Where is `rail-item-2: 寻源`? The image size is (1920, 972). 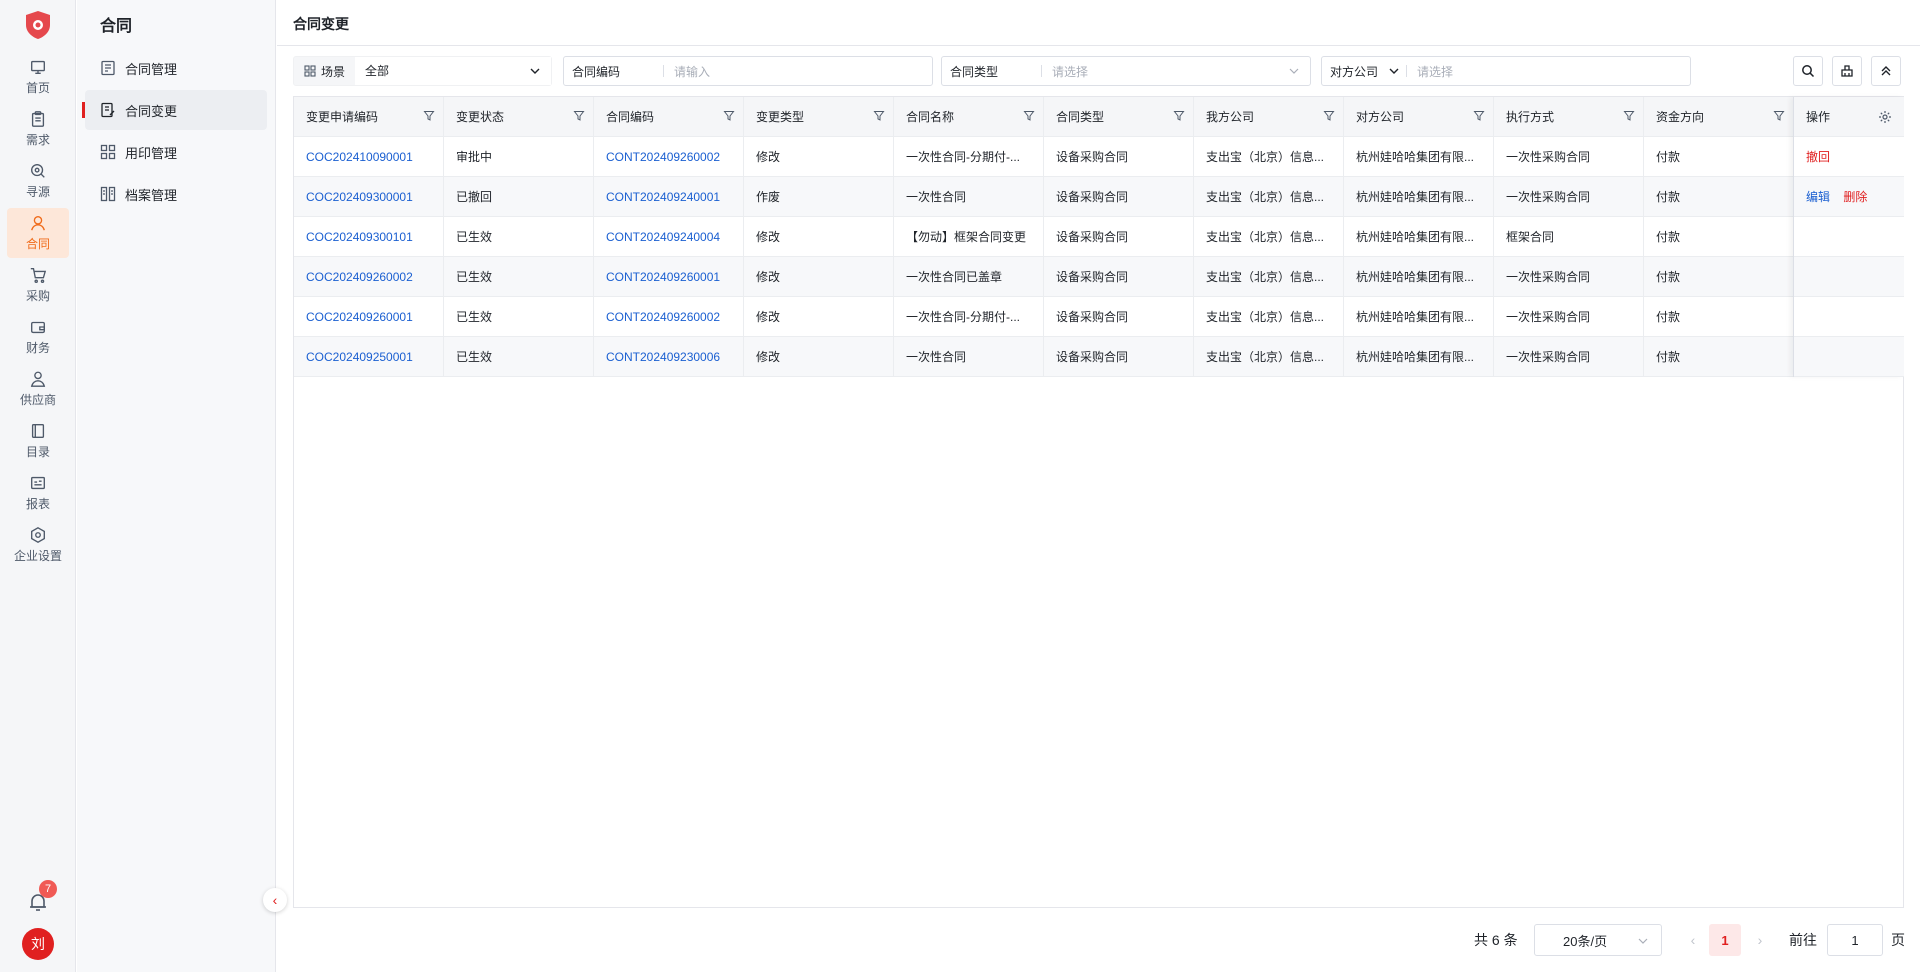
rail-item-2: 寻源 is located at coordinates (38, 181).